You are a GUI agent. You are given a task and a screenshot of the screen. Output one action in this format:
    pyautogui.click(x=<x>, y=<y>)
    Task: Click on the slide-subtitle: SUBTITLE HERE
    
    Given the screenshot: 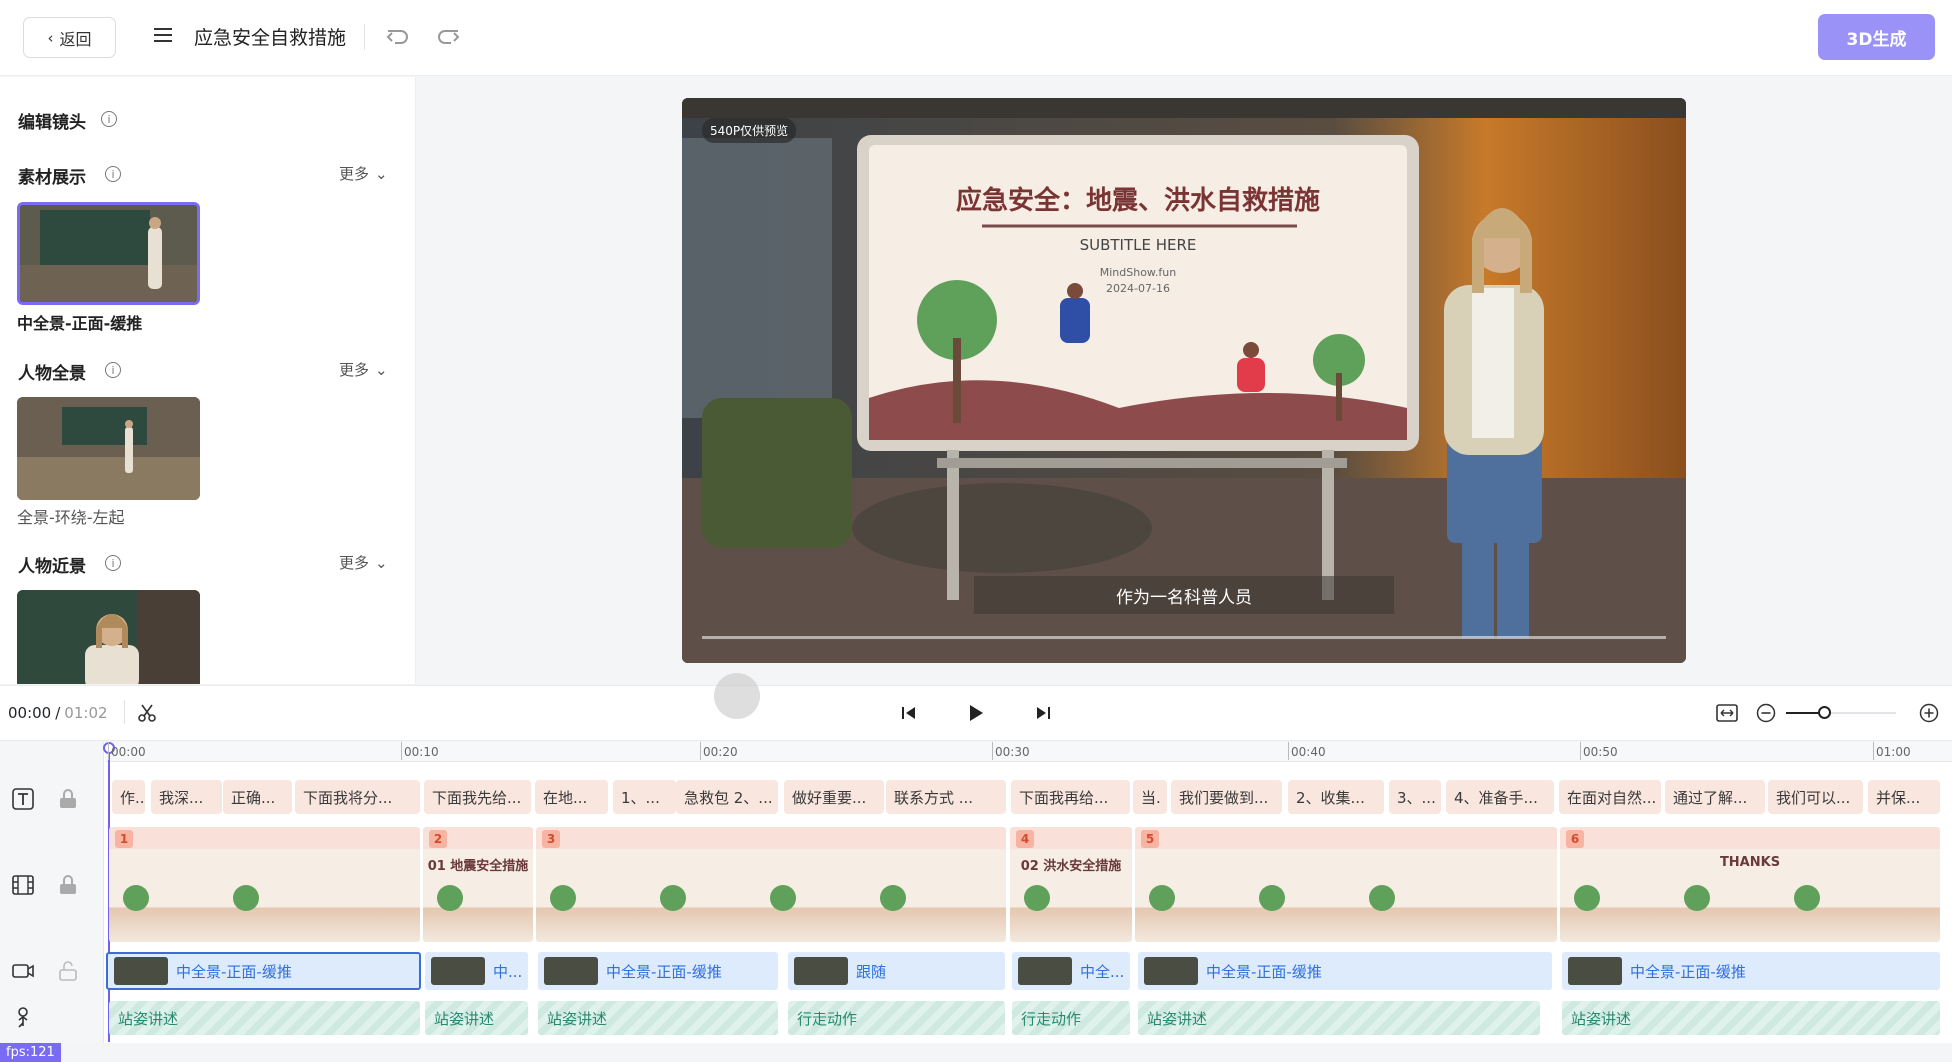 What is the action you would take?
    pyautogui.click(x=1138, y=245)
    